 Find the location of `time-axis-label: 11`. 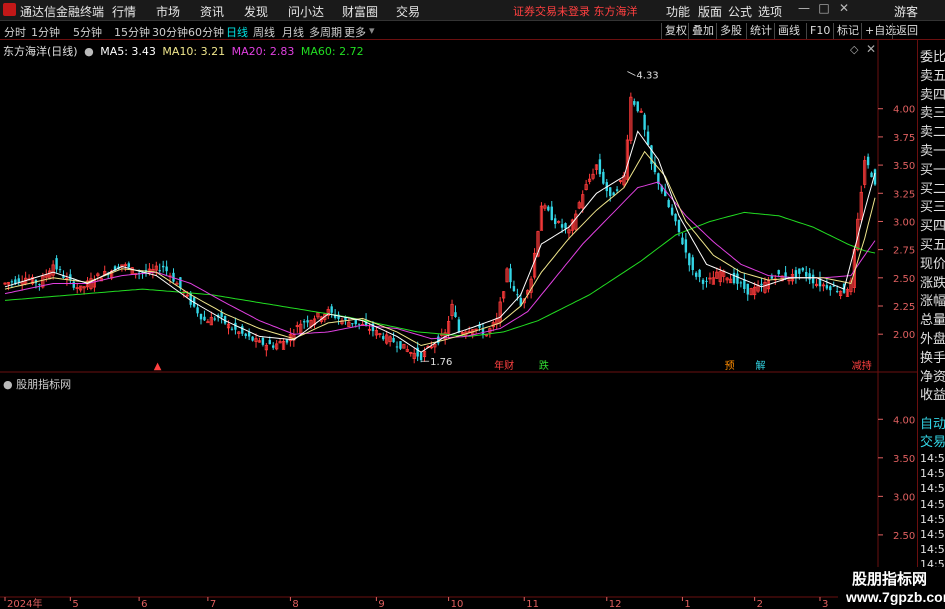

time-axis-label: 11 is located at coordinates (532, 604).